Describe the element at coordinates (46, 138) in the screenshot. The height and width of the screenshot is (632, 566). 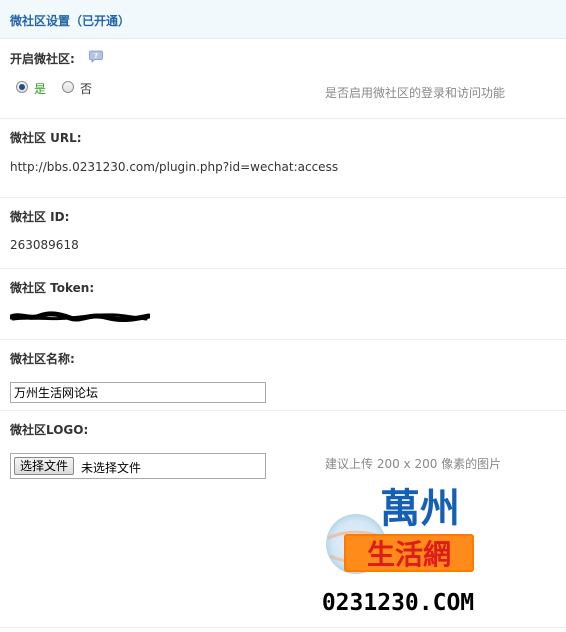
I see `url-label: 微社区 URL:` at that location.